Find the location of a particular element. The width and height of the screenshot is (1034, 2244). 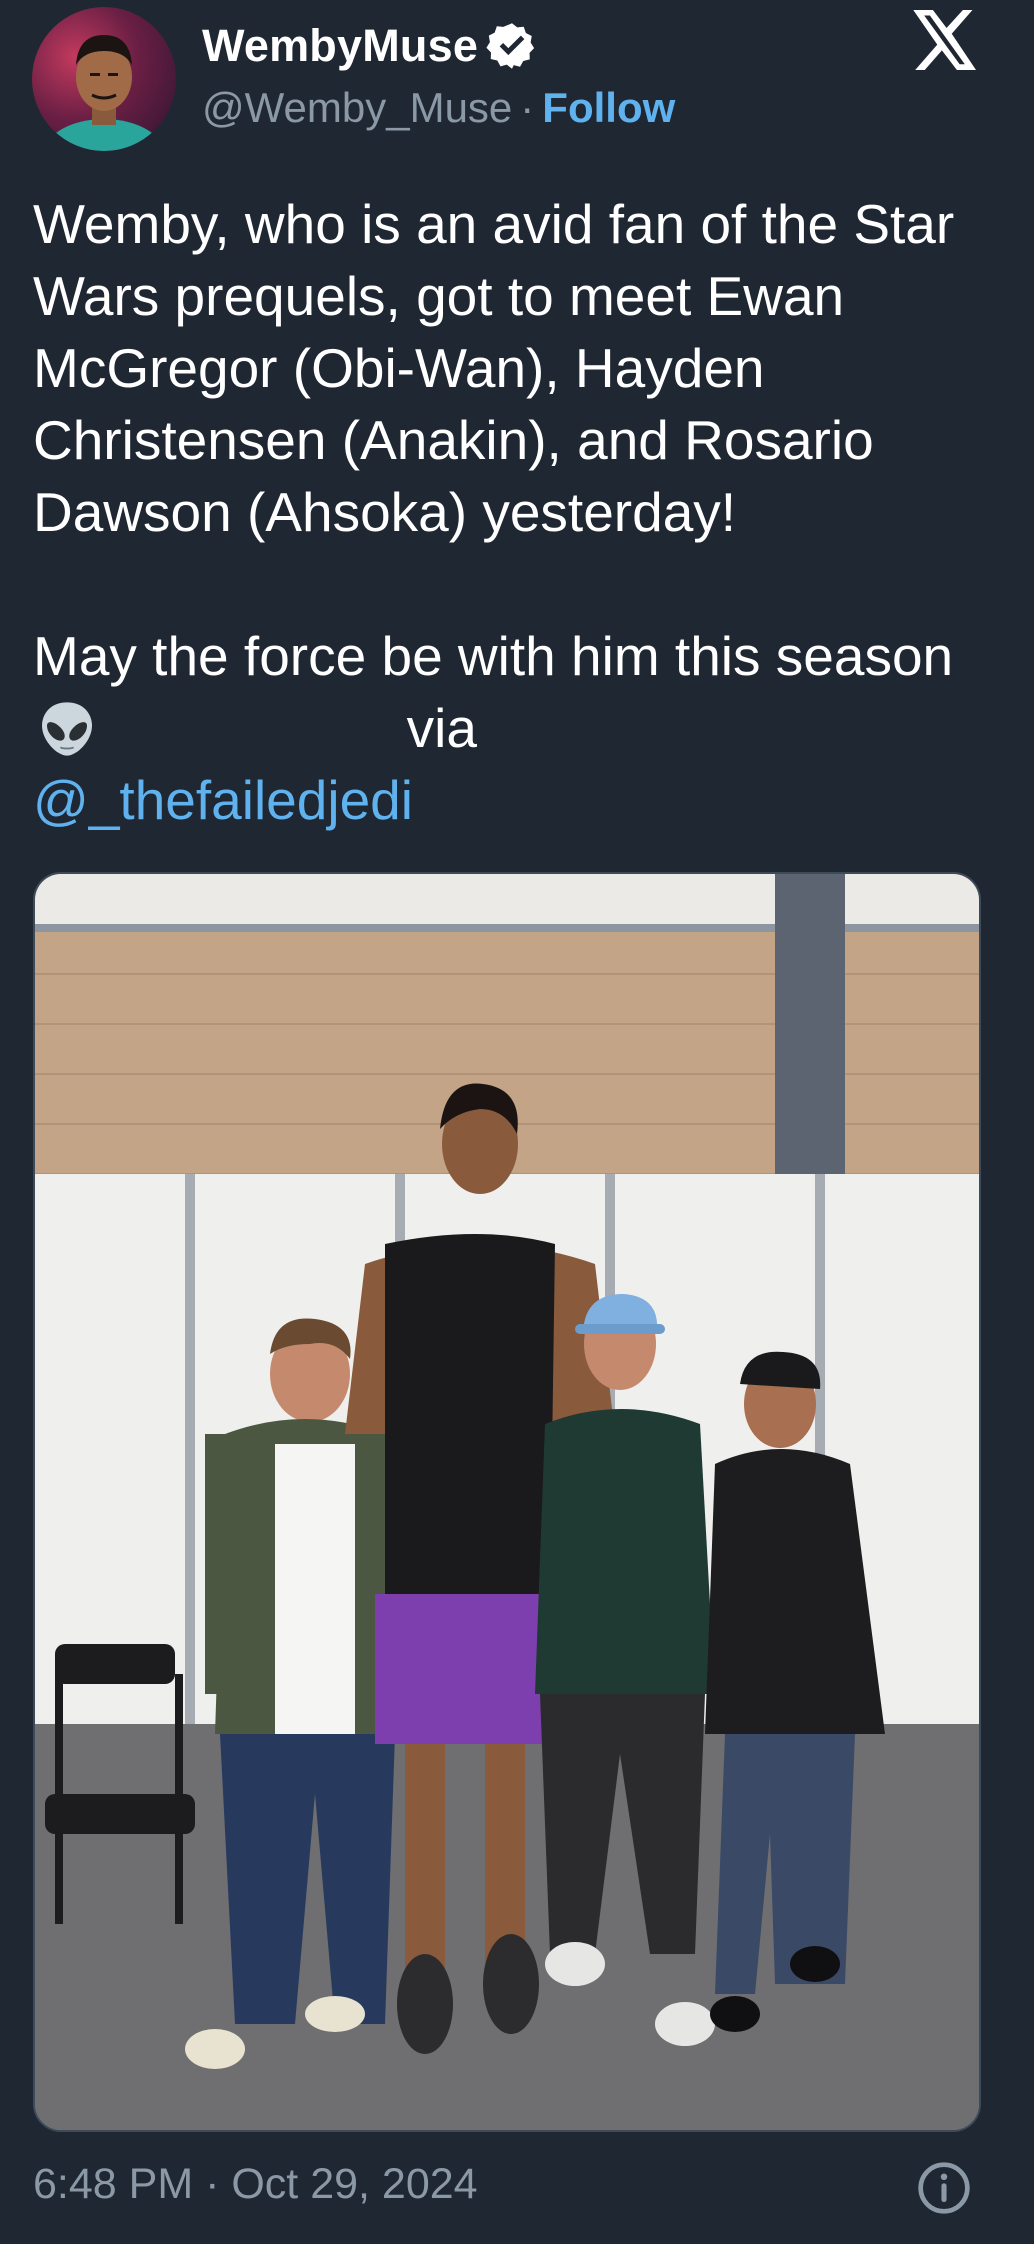

follow-button: Follow is located at coordinates (608, 108).